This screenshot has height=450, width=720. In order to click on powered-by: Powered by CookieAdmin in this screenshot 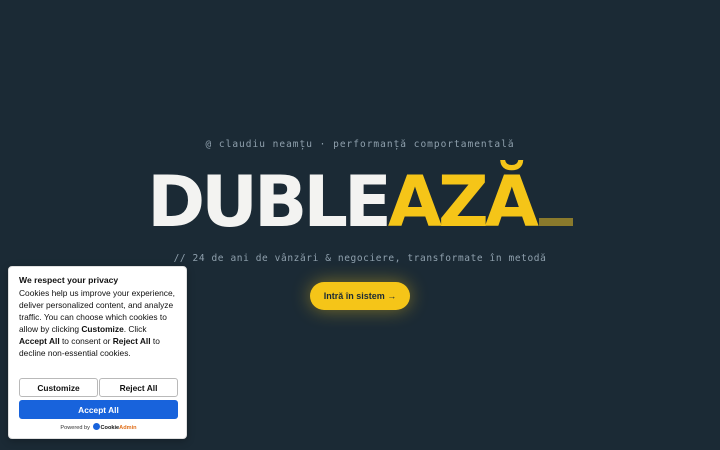, I will do `click(98, 427)`.